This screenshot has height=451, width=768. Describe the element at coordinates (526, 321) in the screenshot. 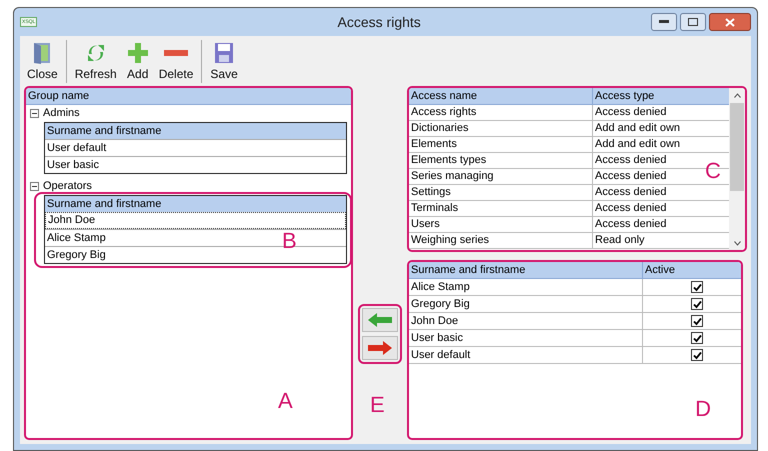

I see `table-cell: John Doe` at that location.